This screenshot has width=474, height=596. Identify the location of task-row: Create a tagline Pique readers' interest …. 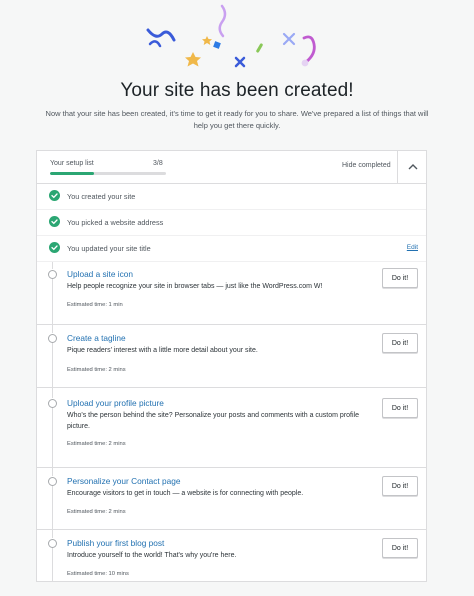
(231, 356).